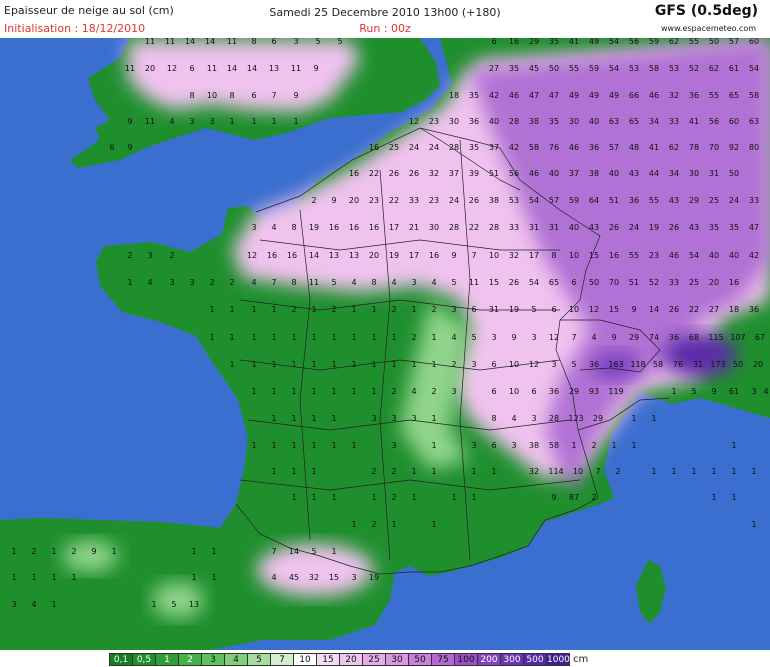  Describe the element at coordinates (397, 659) in the screenshot. I see `legend-swatch: 30` at that location.